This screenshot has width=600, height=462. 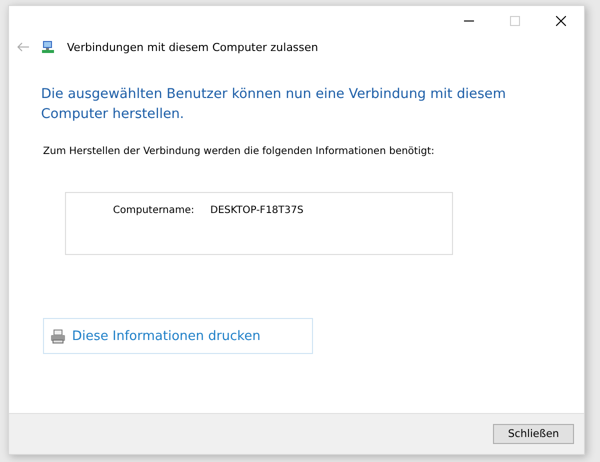 What do you see at coordinates (239, 151) in the screenshot?
I see `intro-text: Zum Herstellen der Verbindung werden die folgenden Informationen benötigt:` at bounding box center [239, 151].